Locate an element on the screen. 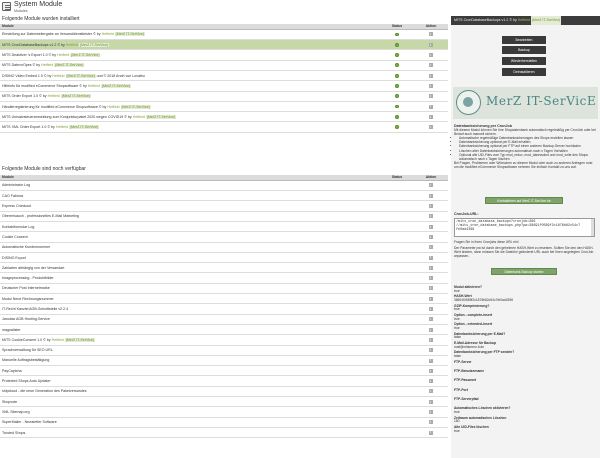 The width and height of the screenshot is (600, 458). module-row: Trusted Shops is located at coordinates (224, 433).